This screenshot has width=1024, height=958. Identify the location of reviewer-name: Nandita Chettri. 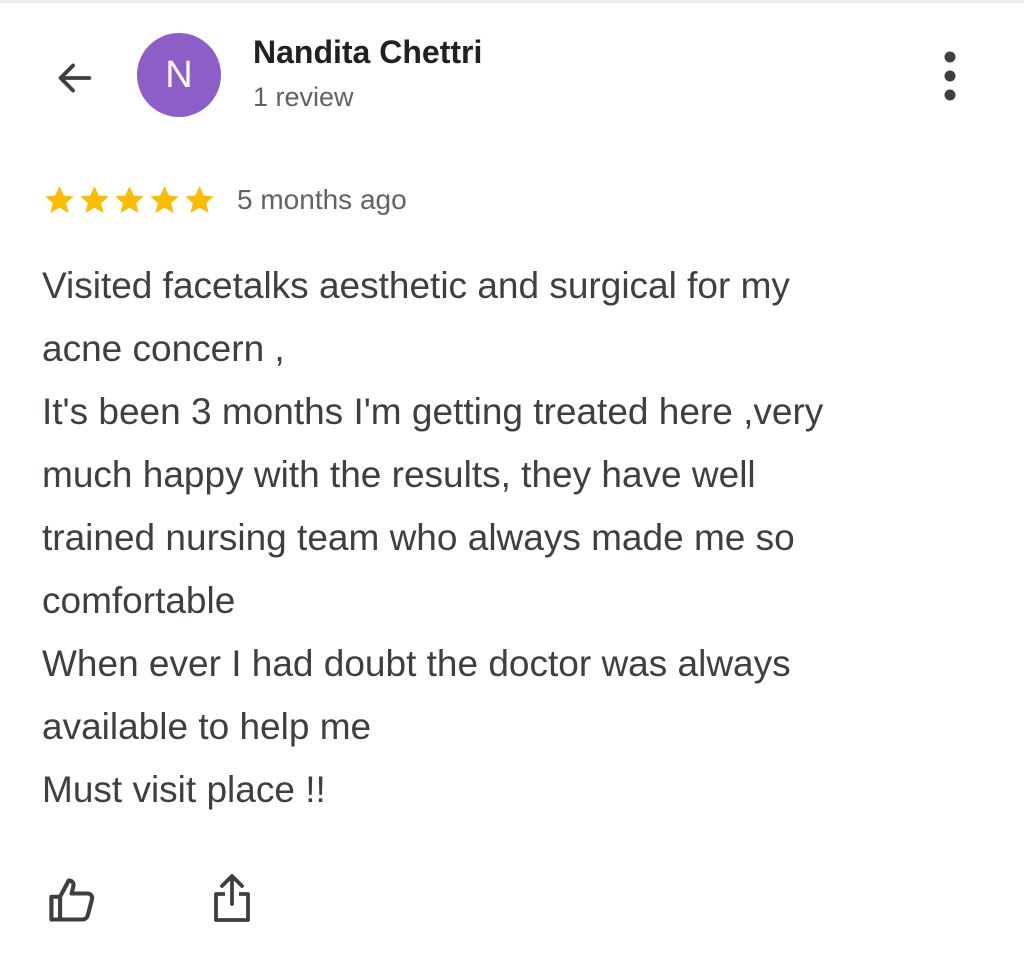
(367, 52).